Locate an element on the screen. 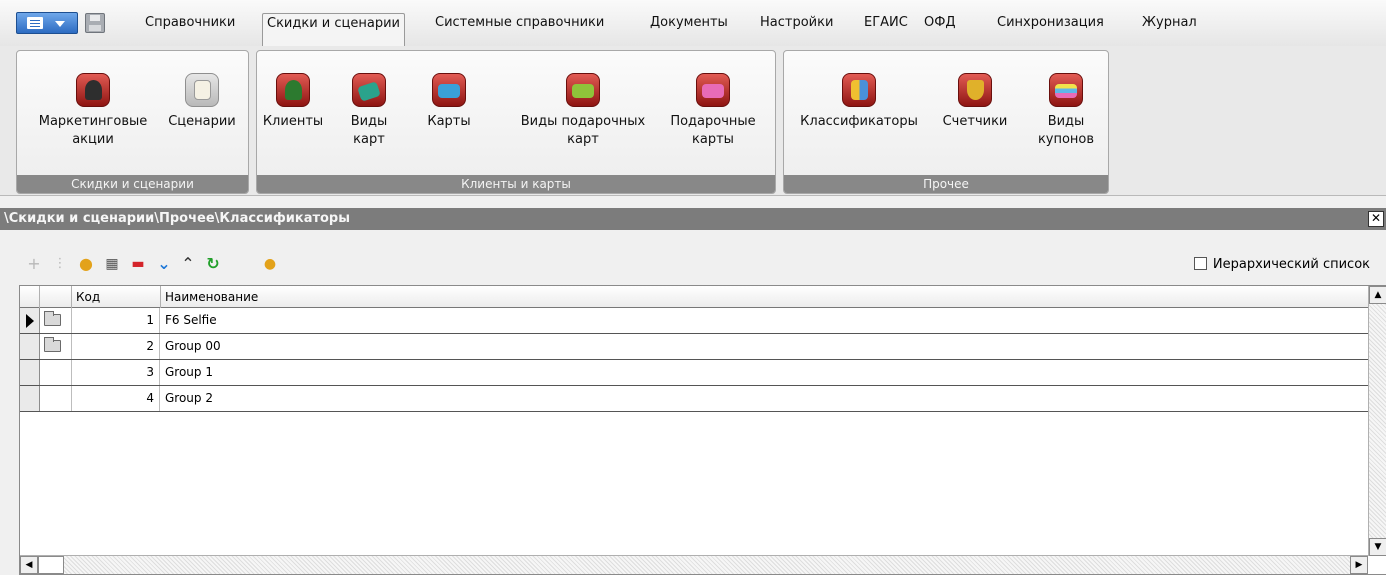  client-person-icon is located at coordinates (293, 90).